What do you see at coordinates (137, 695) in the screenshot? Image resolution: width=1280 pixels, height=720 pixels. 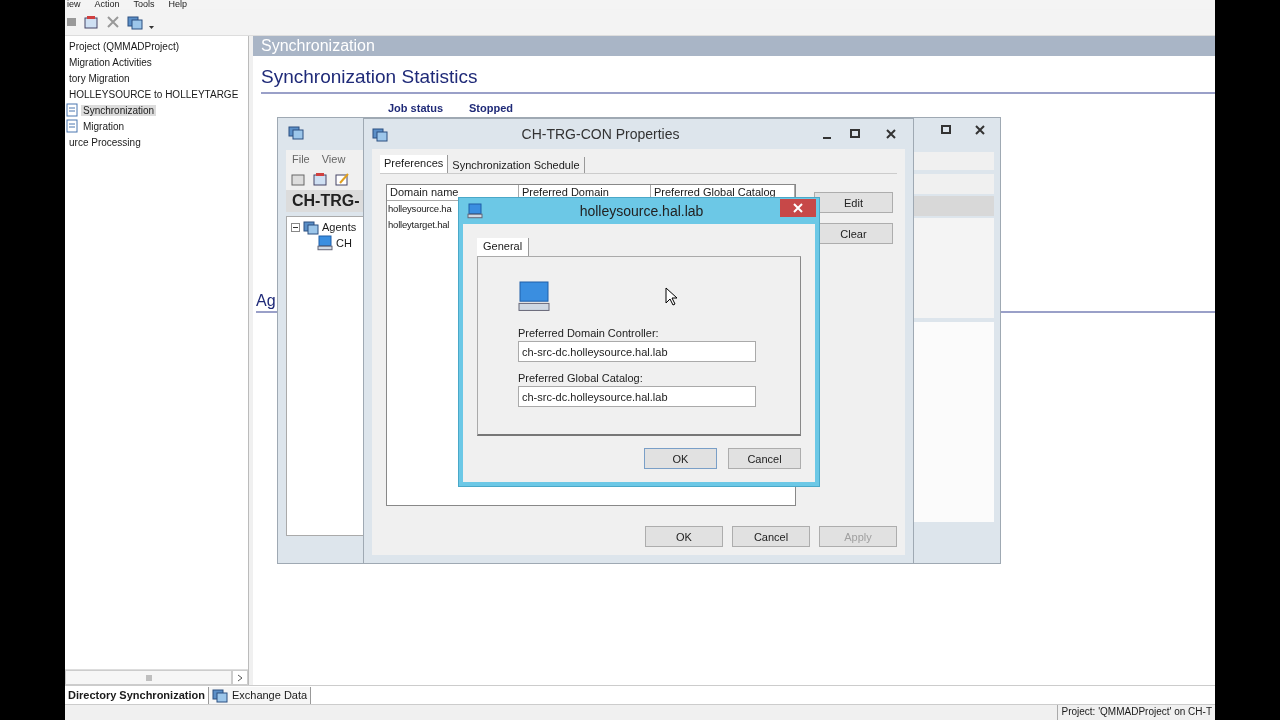 I see `bottom-tab: Directory Synchronization` at bounding box center [137, 695].